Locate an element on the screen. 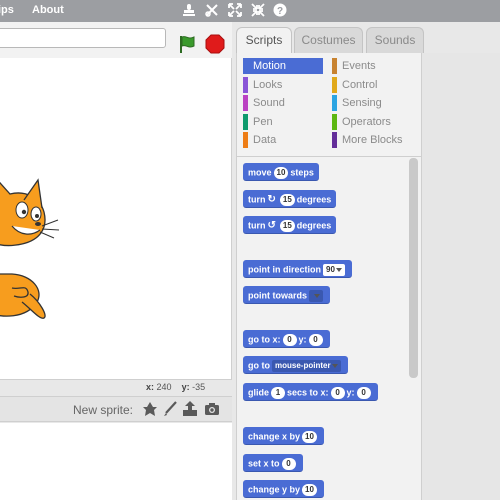 The height and width of the screenshot is (500, 500). help-icon: ? is located at coordinates (280, 10).